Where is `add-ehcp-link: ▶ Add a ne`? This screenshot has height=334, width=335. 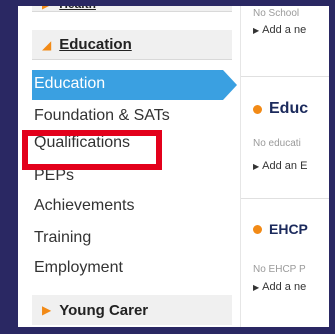
add-ehcp-link: ▶ Add a ne is located at coordinates (279, 287).